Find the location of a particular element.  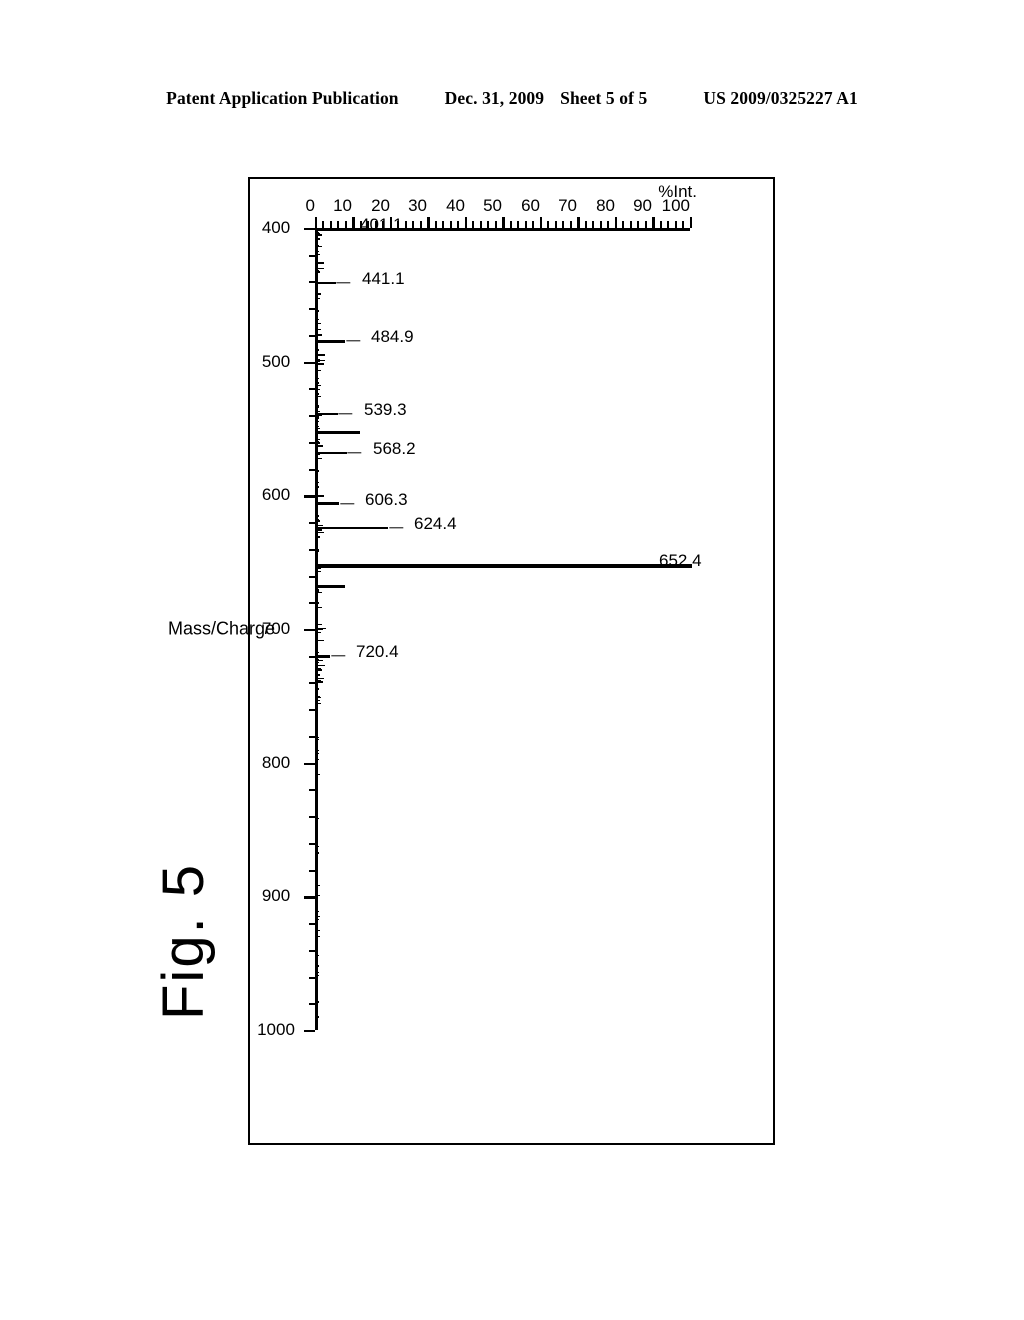

publication-date: Dec. 31, 2009 is located at coordinates (494, 98).